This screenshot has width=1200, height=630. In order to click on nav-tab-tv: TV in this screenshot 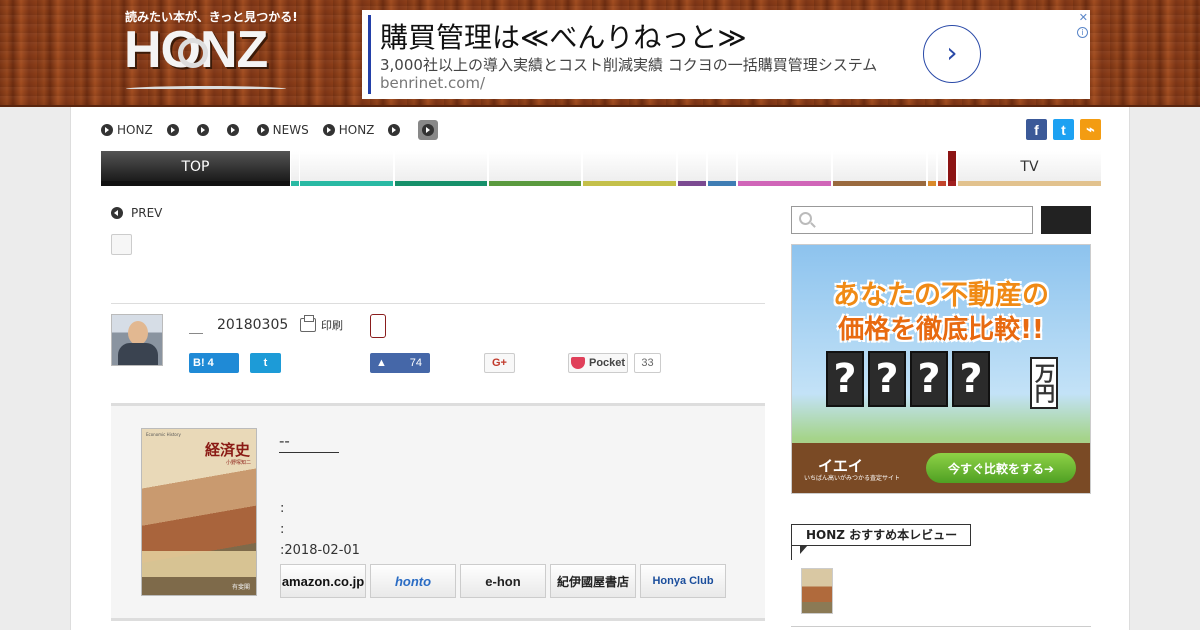, I will do `click(1029, 168)`.